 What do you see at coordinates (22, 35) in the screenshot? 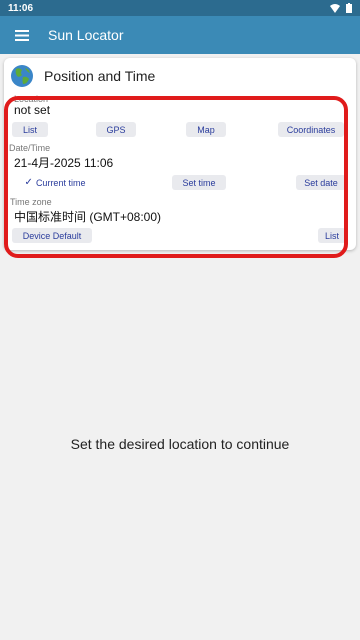
I see `menu-icon` at bounding box center [22, 35].